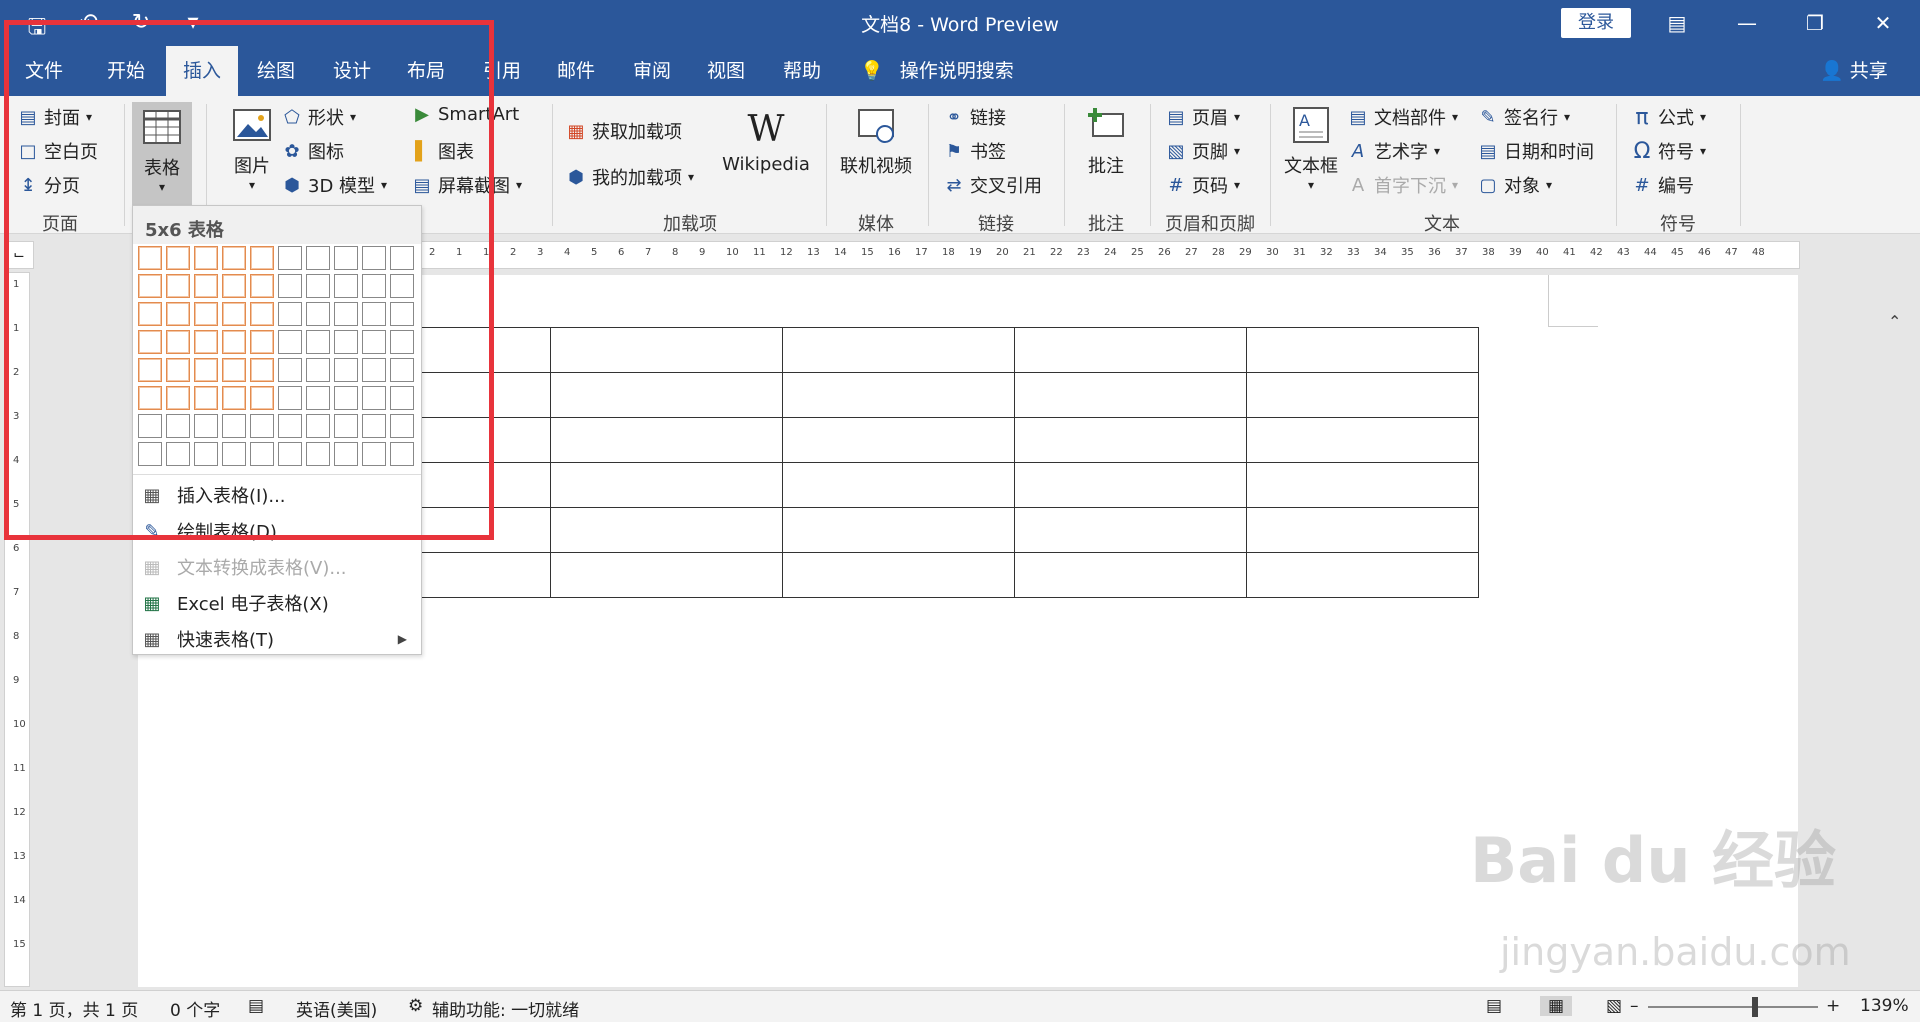  Describe the element at coordinates (1747, 23) in the screenshot. I see `minimize-icon: —` at that location.